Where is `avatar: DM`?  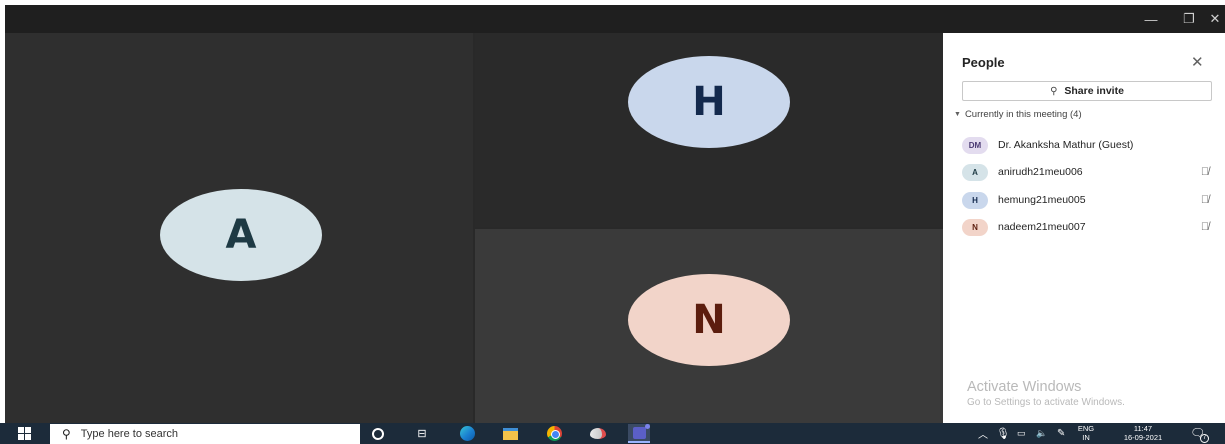
avatar: DM is located at coordinates (975, 145).